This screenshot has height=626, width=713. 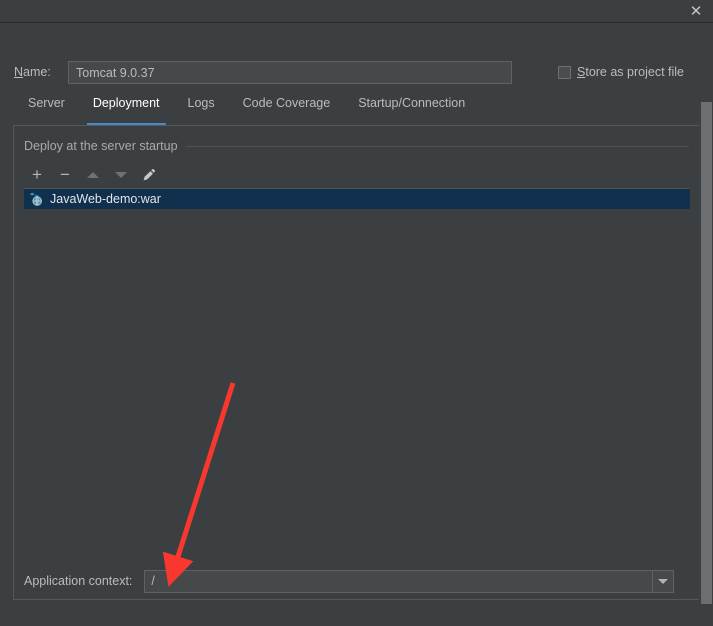 What do you see at coordinates (105, 199) in the screenshot?
I see `list-item-label: JavaWeb-demo:war` at bounding box center [105, 199].